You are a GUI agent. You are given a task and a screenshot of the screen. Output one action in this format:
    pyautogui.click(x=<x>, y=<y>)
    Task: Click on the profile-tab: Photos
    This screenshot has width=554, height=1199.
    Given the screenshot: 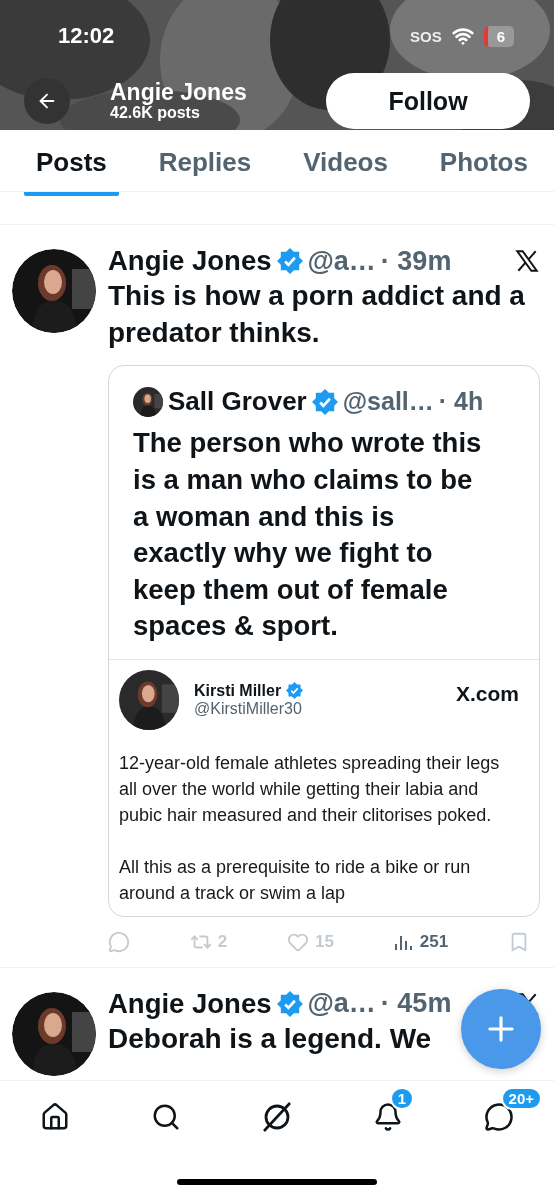 What is the action you would take?
    pyautogui.click(x=483, y=165)
    